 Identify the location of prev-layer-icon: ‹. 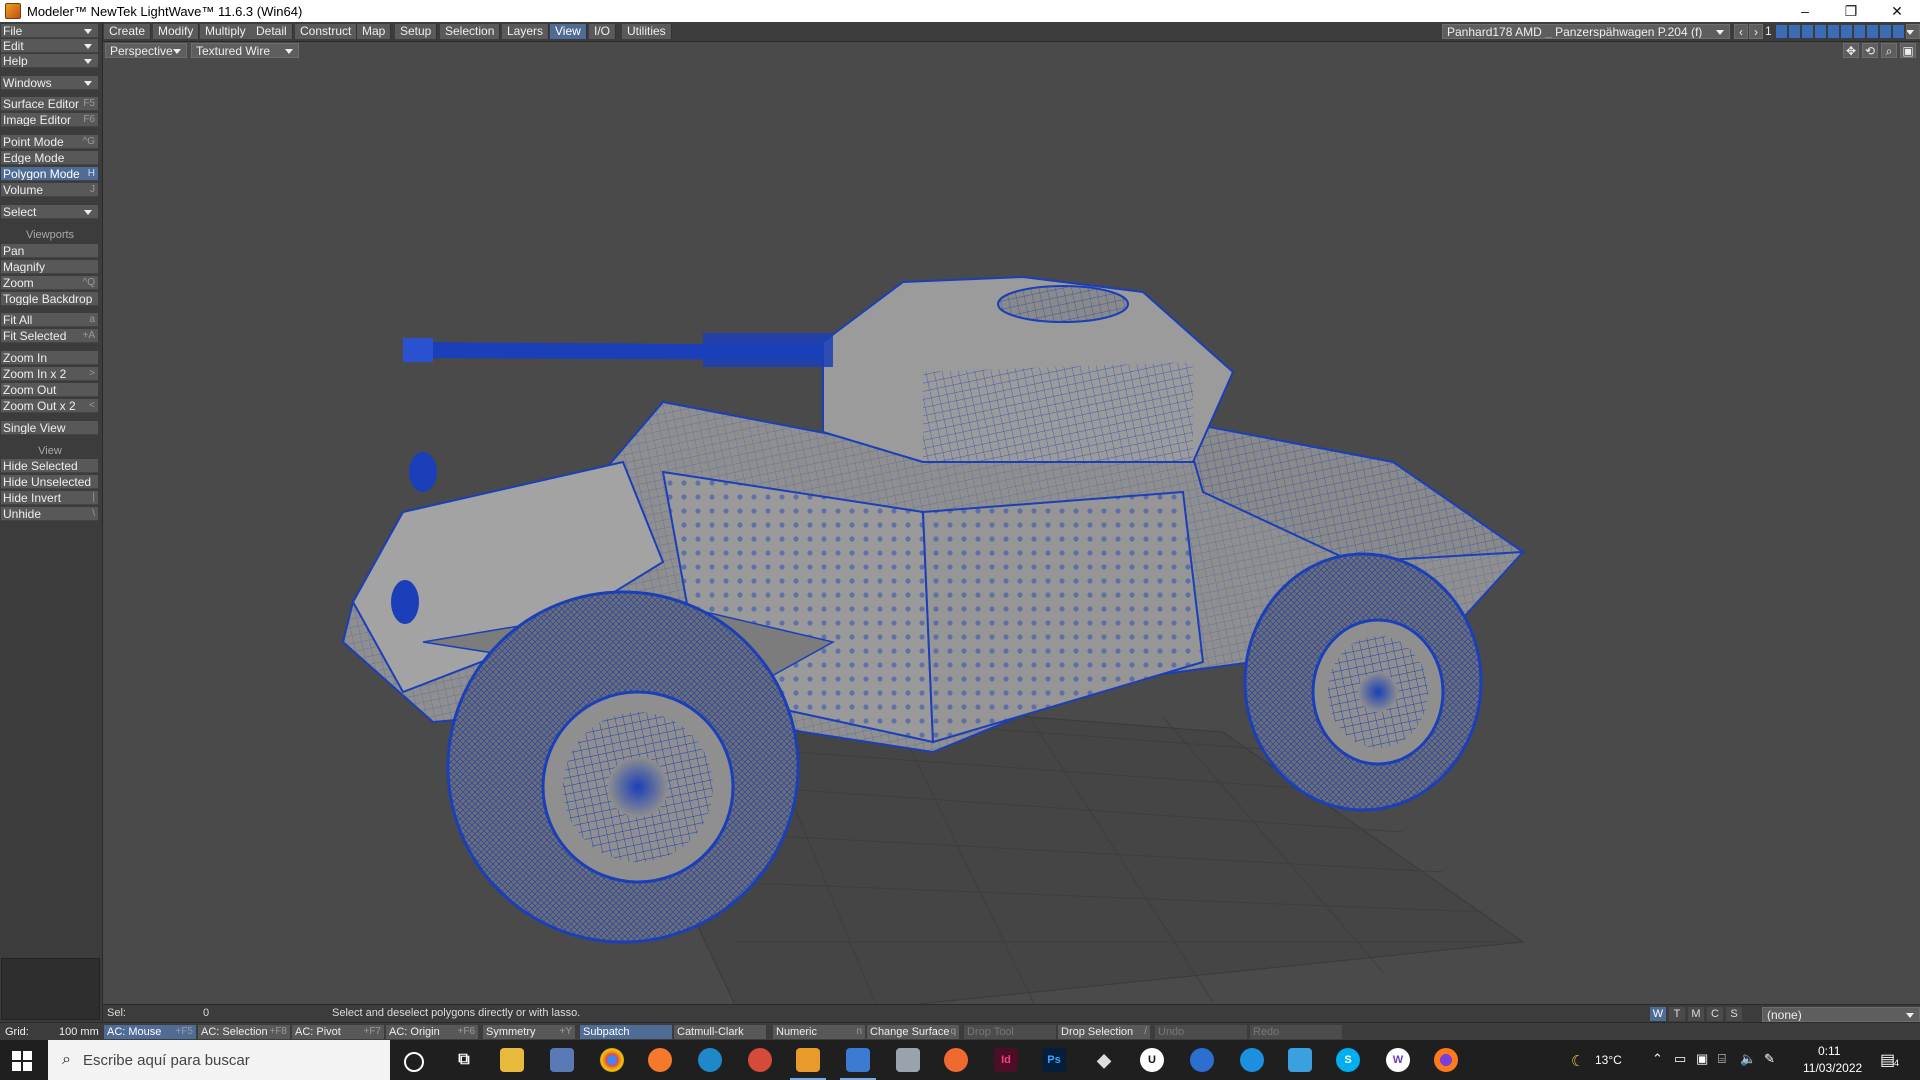
(1741, 31).